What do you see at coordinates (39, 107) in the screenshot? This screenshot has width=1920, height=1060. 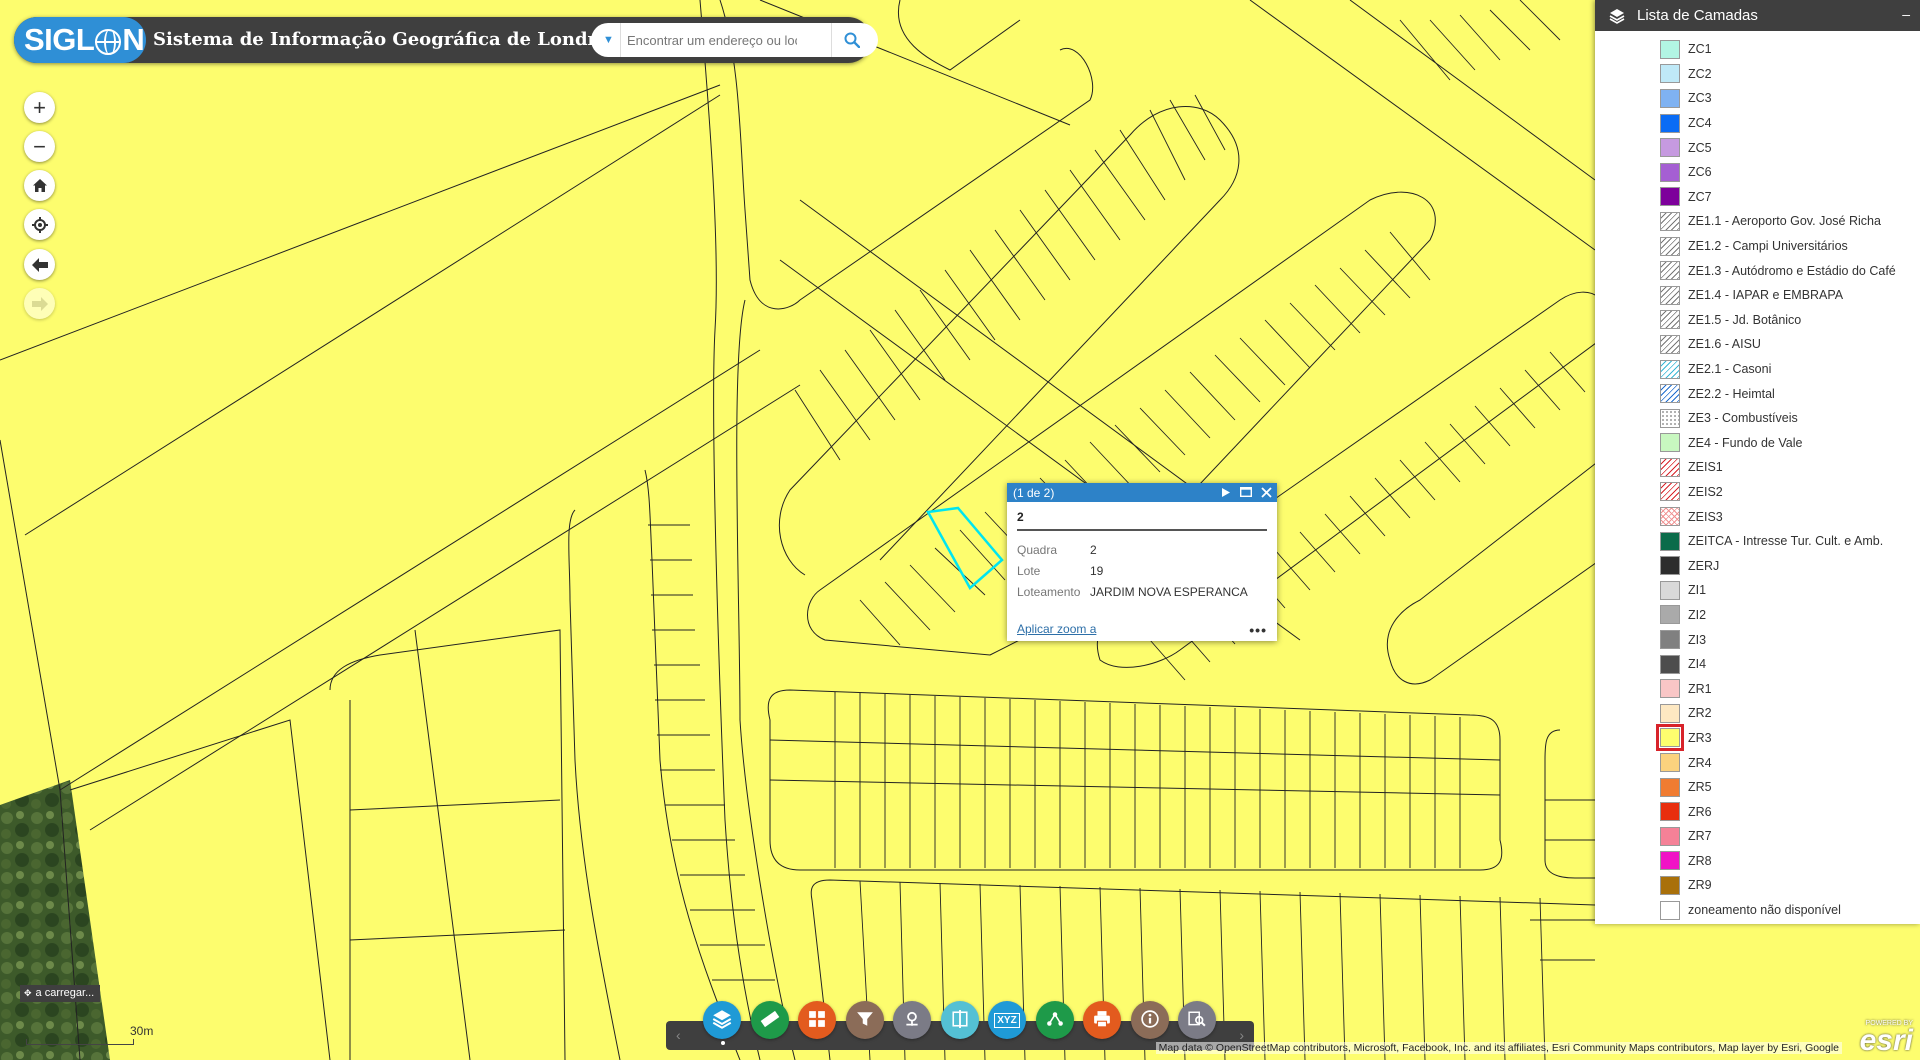 I see `zoom-in-button: +` at bounding box center [39, 107].